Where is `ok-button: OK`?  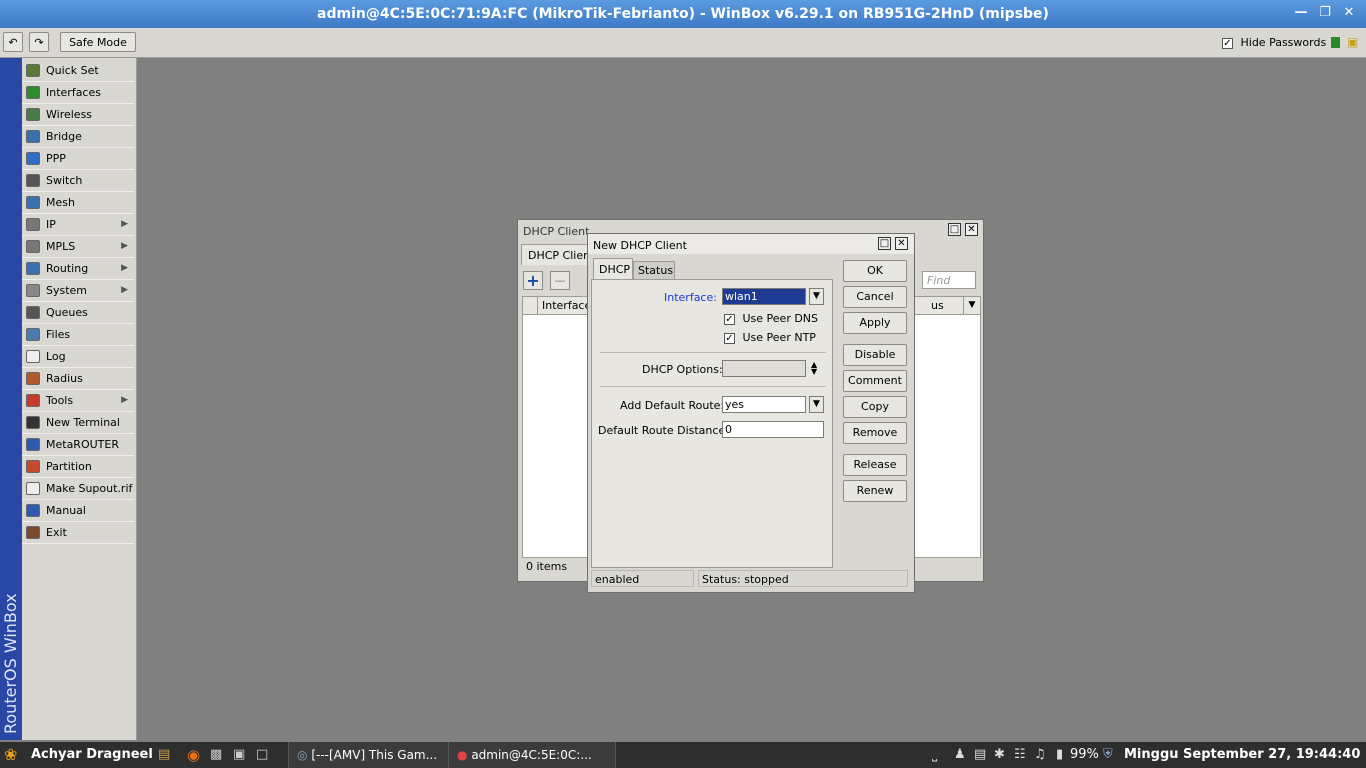
ok-button: OK is located at coordinates (875, 271).